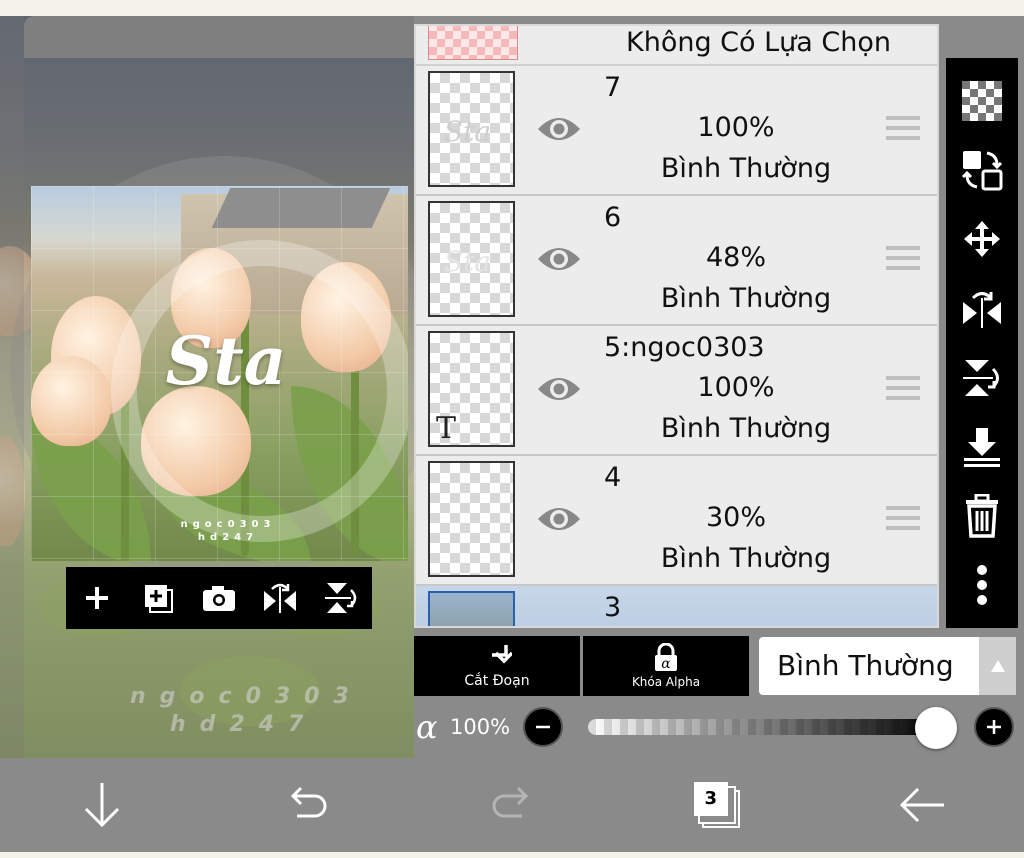  I want to click on redo-icon, so click(510, 802).